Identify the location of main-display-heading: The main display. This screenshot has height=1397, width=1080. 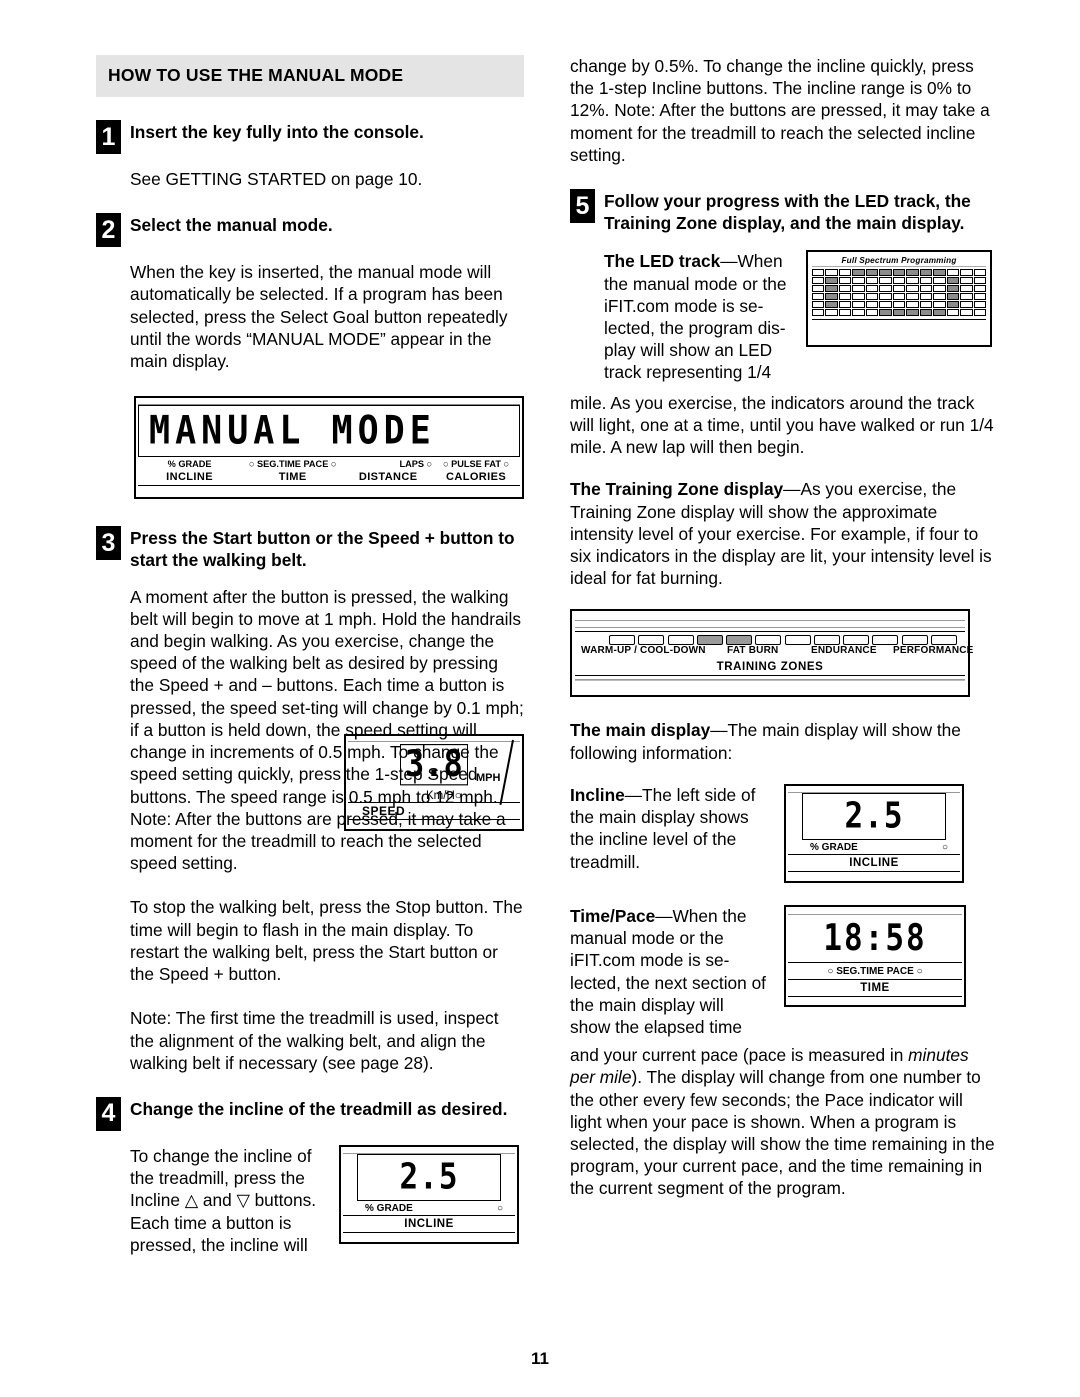
(640, 730).